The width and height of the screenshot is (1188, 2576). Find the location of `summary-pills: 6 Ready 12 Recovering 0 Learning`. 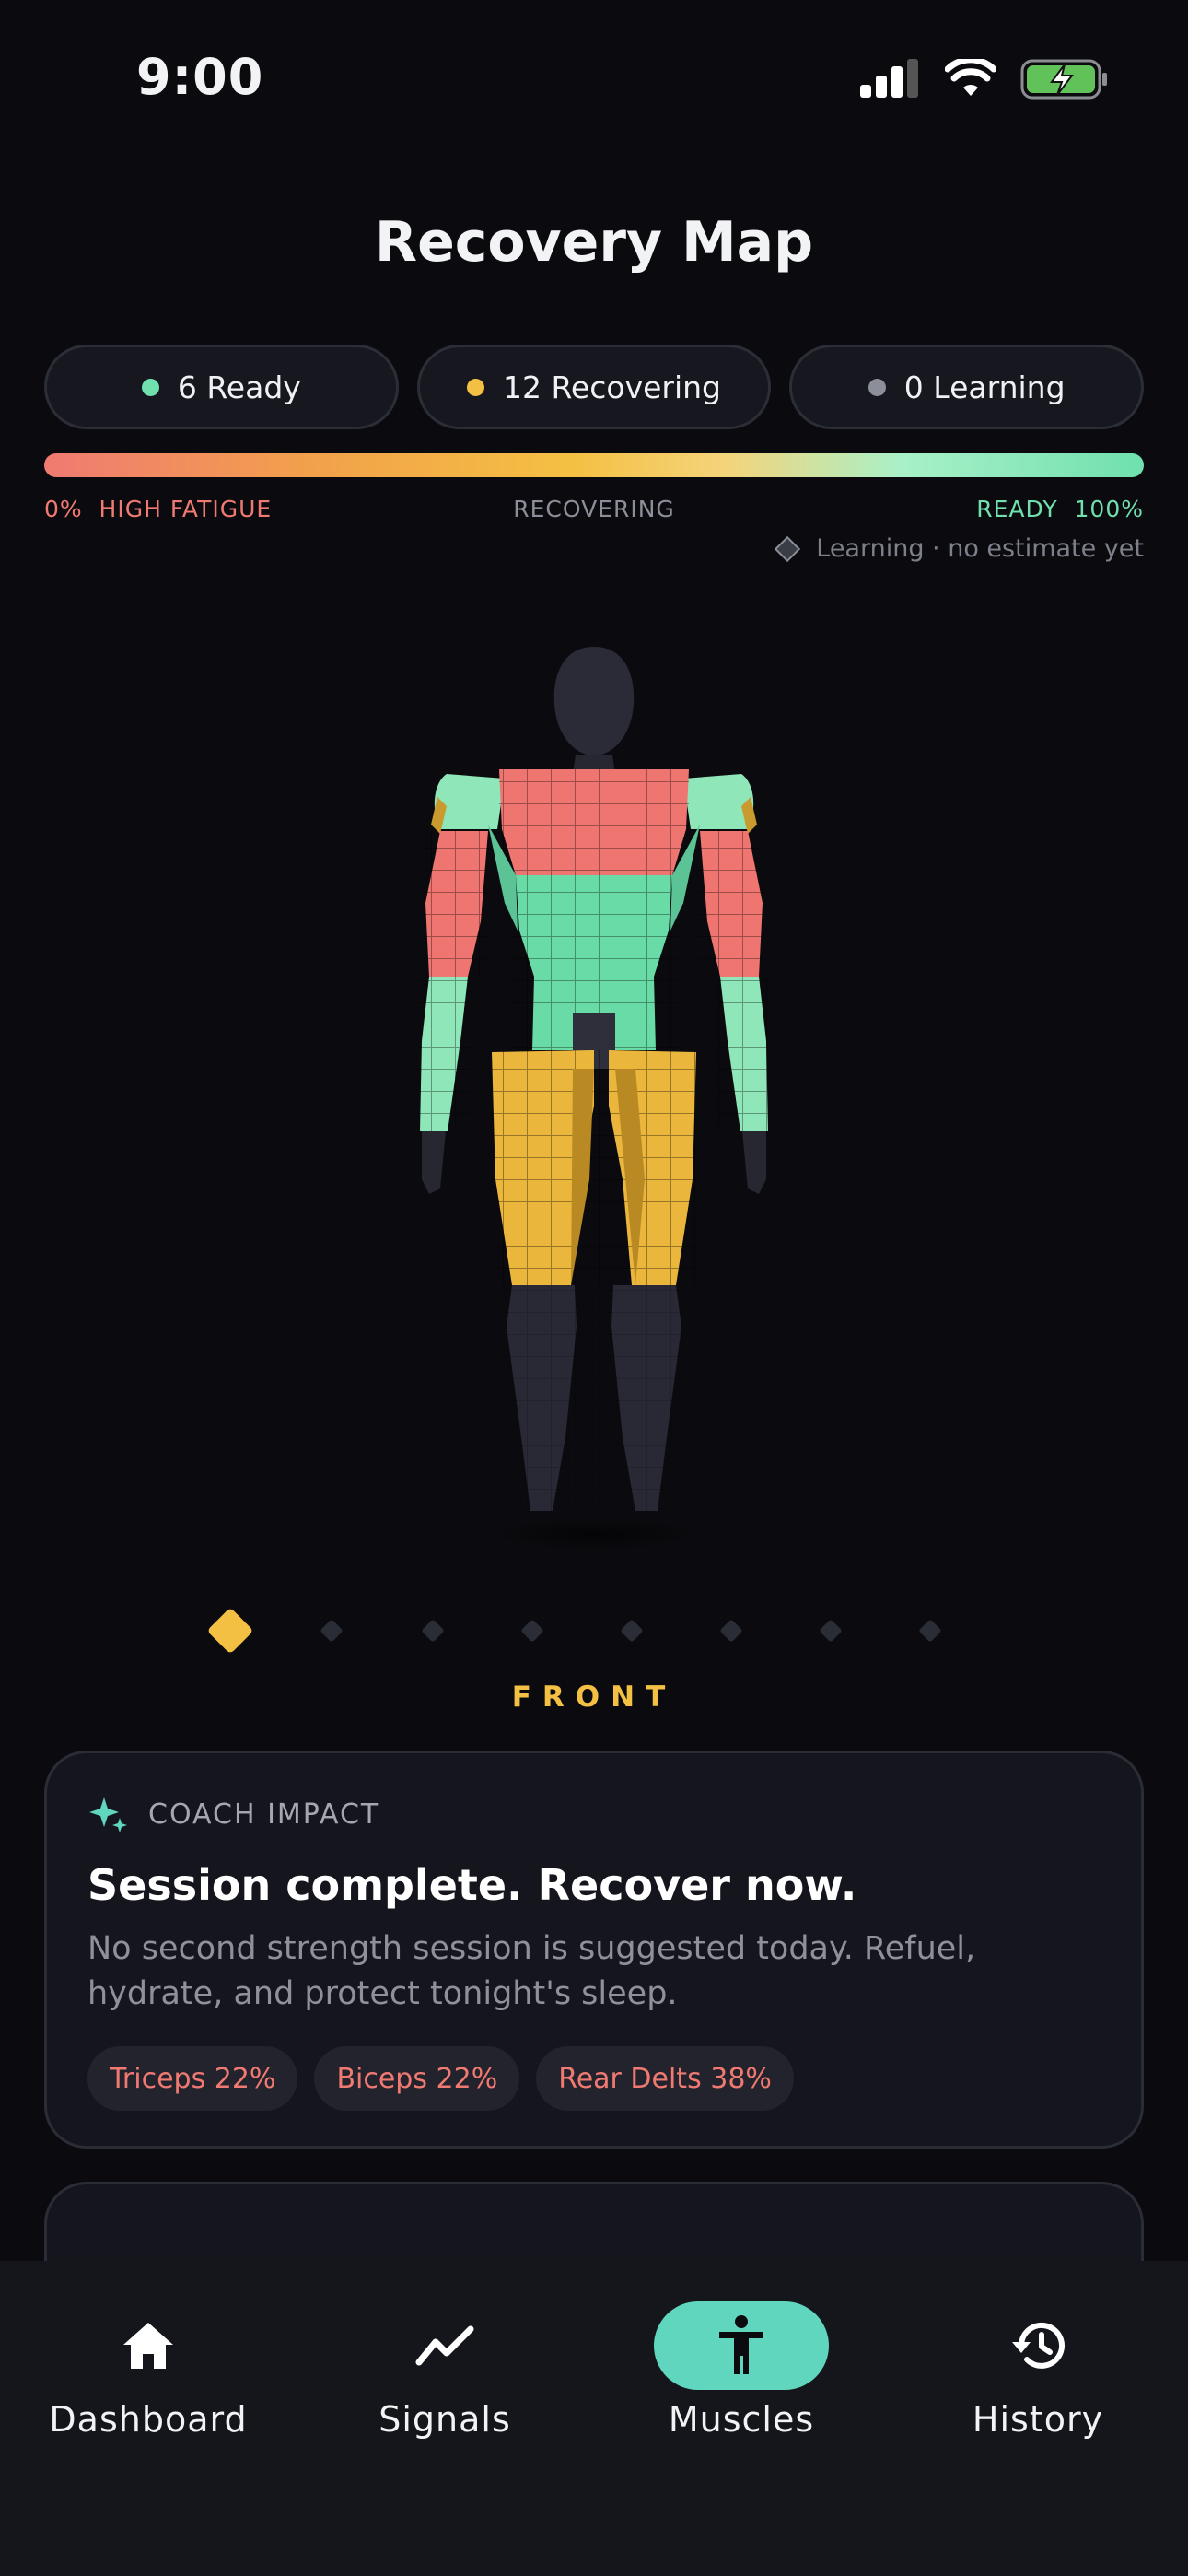

summary-pills: 6 Ready 12 Recovering 0 Learning is located at coordinates (594, 387).